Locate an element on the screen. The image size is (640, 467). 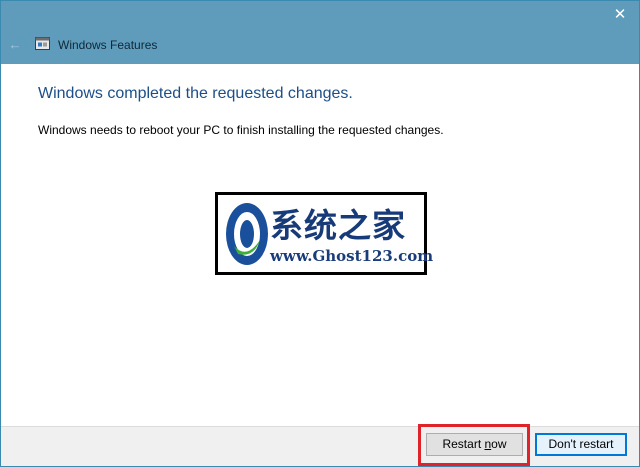
watermark-overlay: 系统之家 www.Ghost123.com is located at coordinates (324, 233).